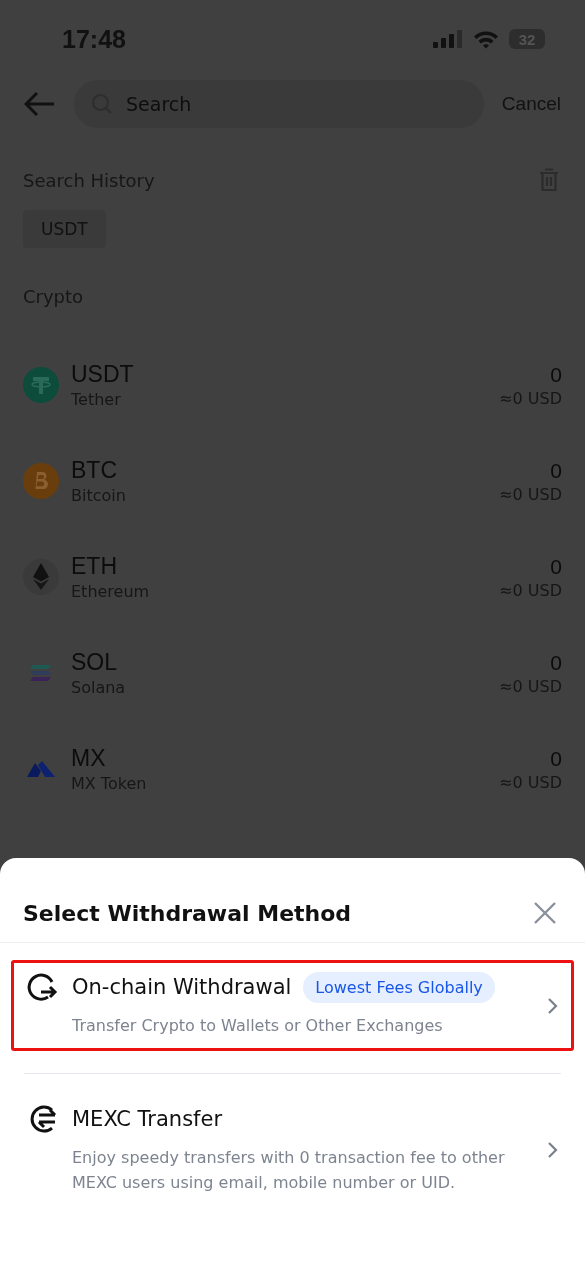 Image resolution: width=585 pixels, height=1266 pixels. Describe the element at coordinates (399, 987) in the screenshot. I see `method-tag: Lowest Fees Globally` at that location.